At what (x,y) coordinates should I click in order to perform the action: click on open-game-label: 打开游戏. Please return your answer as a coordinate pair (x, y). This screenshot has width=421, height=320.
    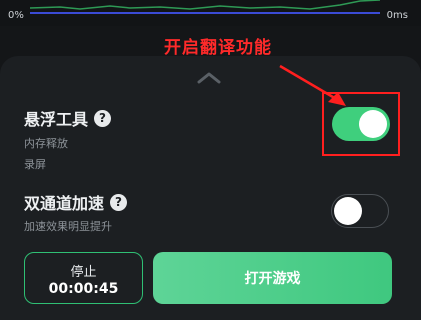
    Looking at the image, I should click on (272, 279).